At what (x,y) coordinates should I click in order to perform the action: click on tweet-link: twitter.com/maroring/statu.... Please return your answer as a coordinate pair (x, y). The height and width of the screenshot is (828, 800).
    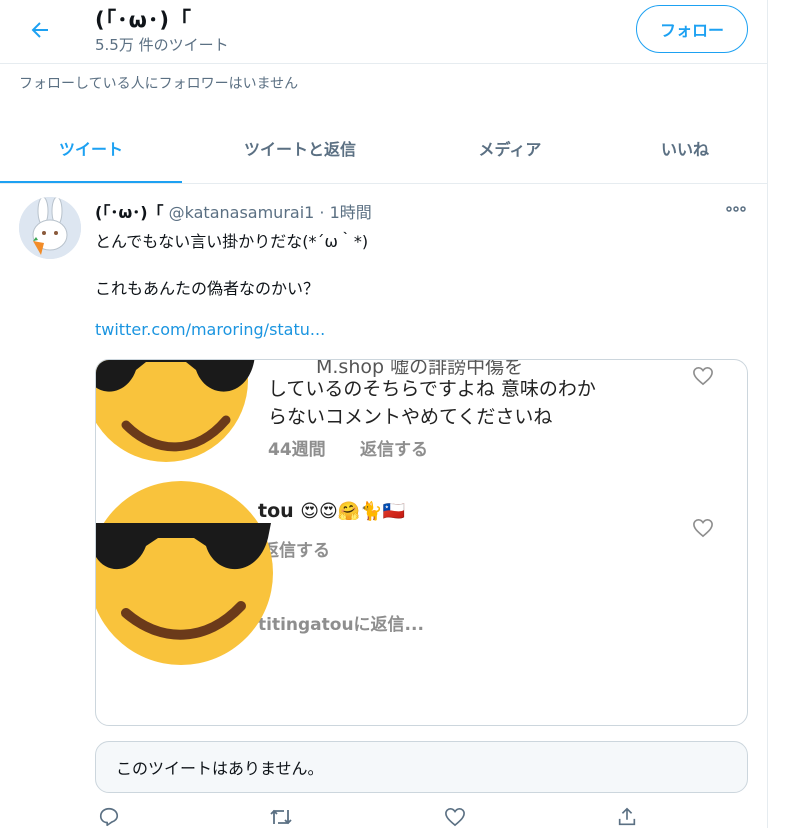
    Looking at the image, I should click on (210, 329).